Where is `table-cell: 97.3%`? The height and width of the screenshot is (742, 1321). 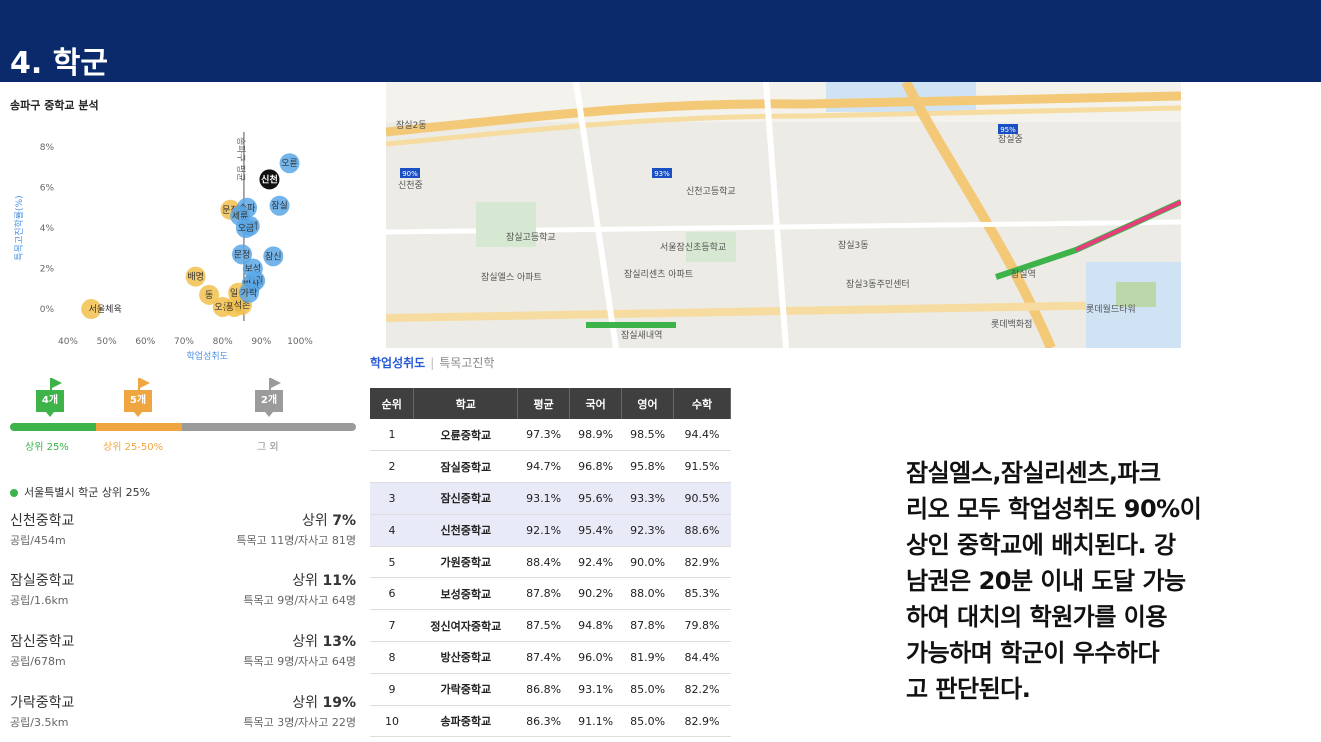
table-cell: 97.3% is located at coordinates (543, 435).